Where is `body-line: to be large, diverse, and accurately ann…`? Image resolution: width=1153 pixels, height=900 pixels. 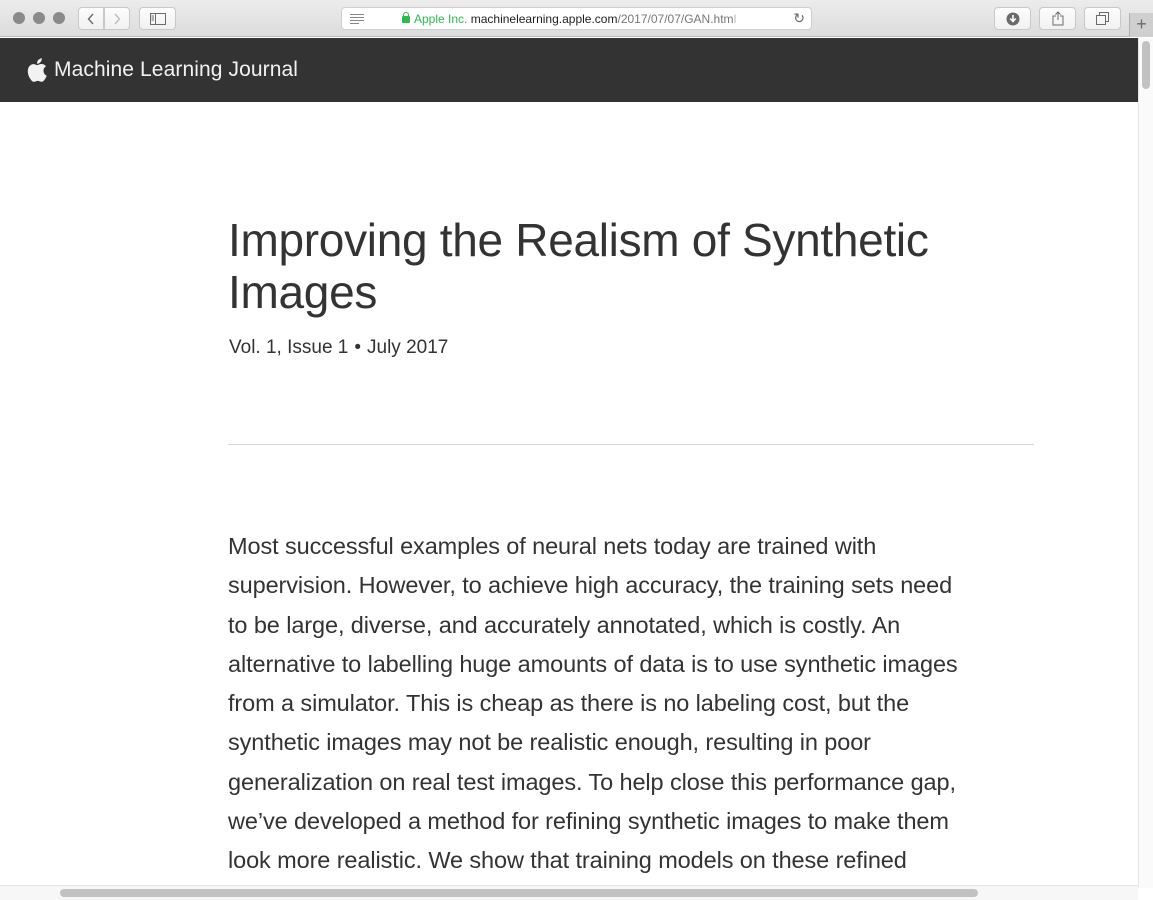
body-line: to be large, diverse, and accurately ann… is located at coordinates (564, 624).